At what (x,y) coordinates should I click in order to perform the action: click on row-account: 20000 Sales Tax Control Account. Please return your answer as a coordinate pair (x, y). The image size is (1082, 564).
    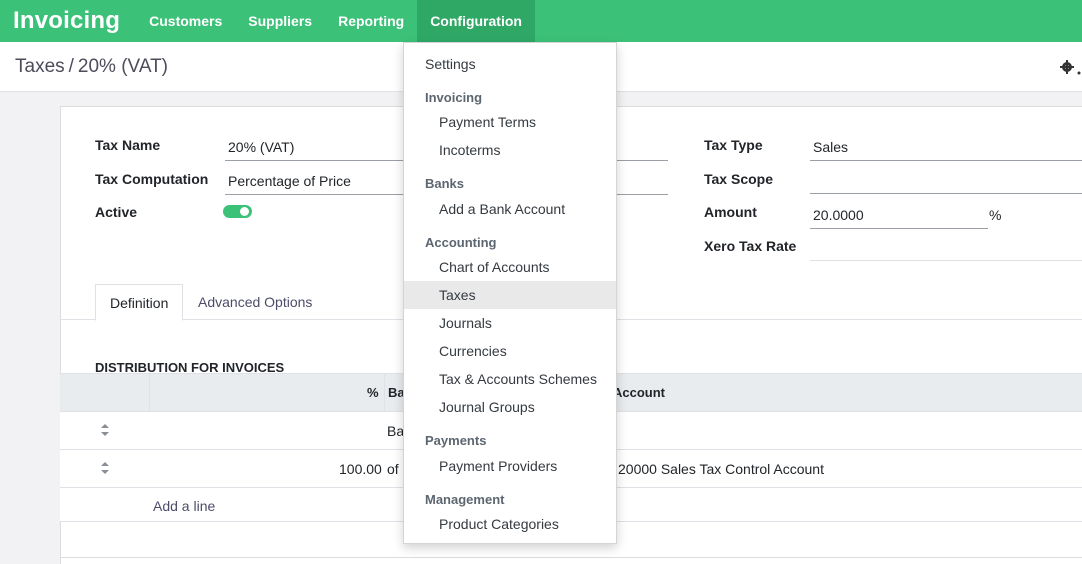
    Looking at the image, I should click on (721, 469).